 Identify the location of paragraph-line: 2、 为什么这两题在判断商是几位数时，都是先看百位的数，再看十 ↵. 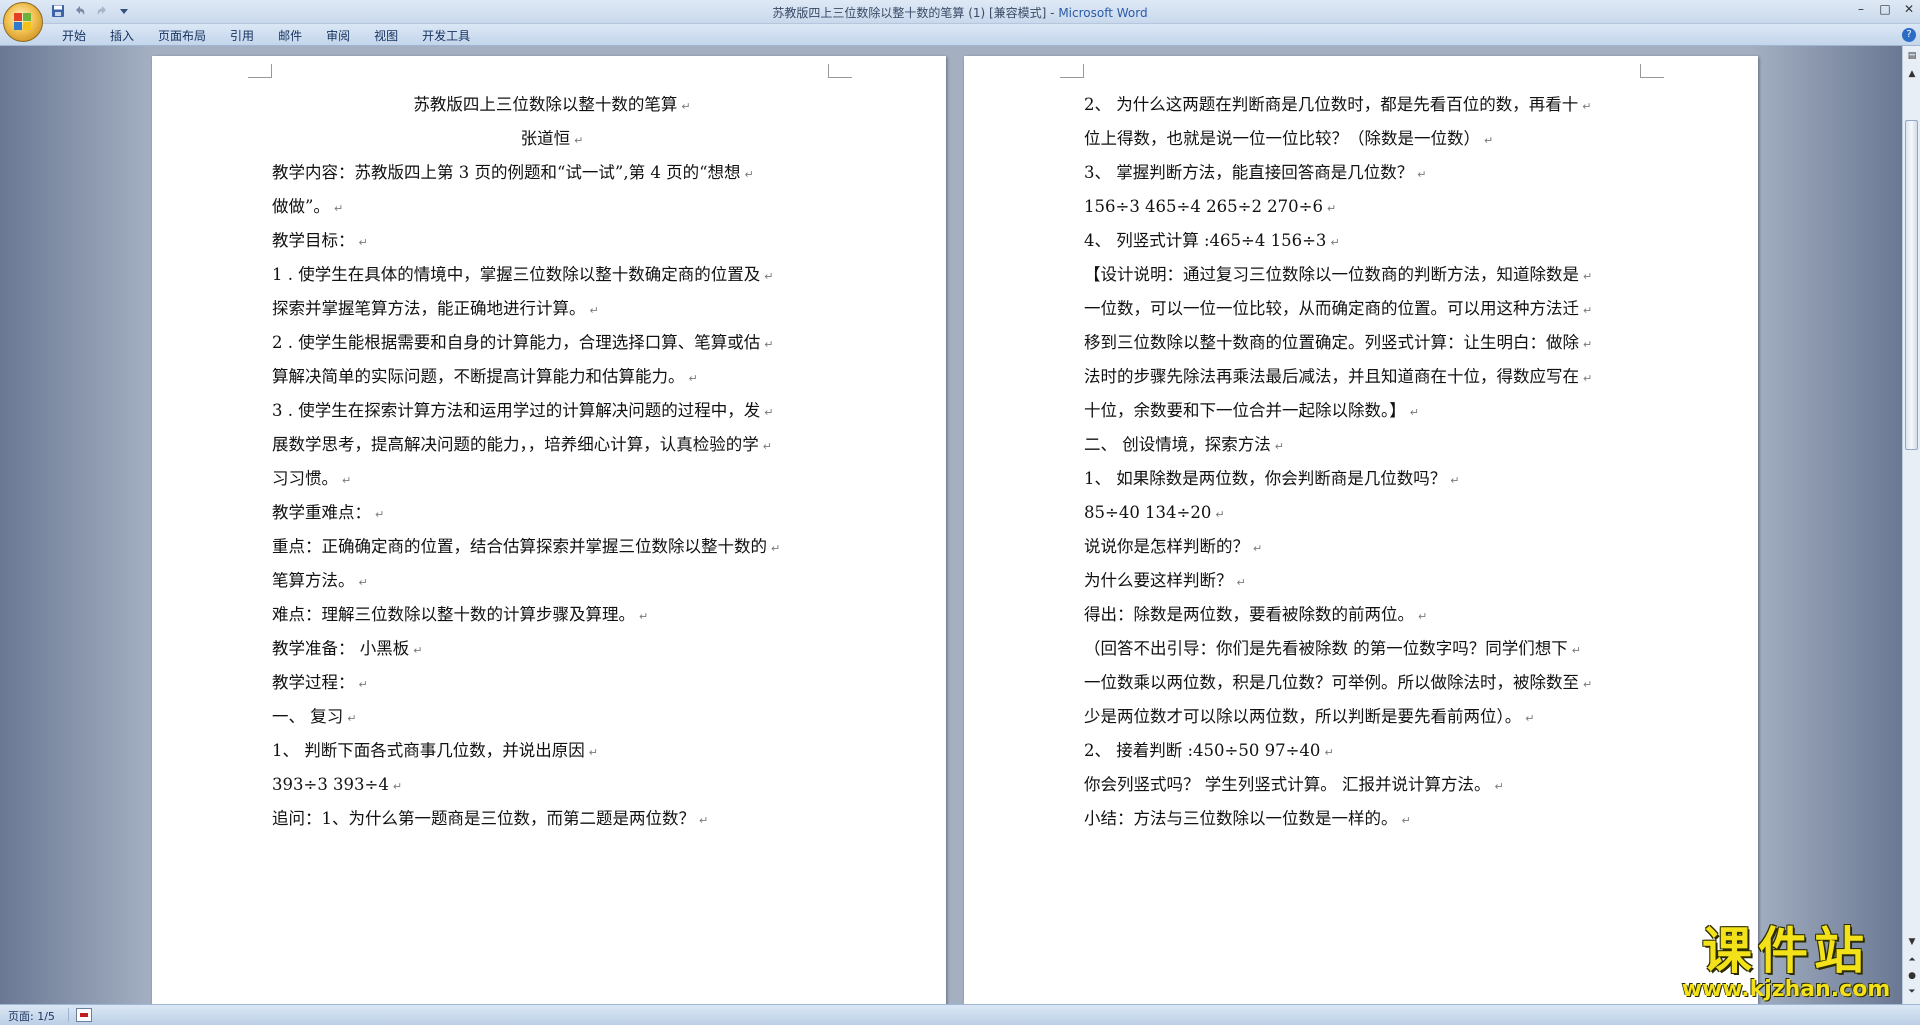
(1365, 105).